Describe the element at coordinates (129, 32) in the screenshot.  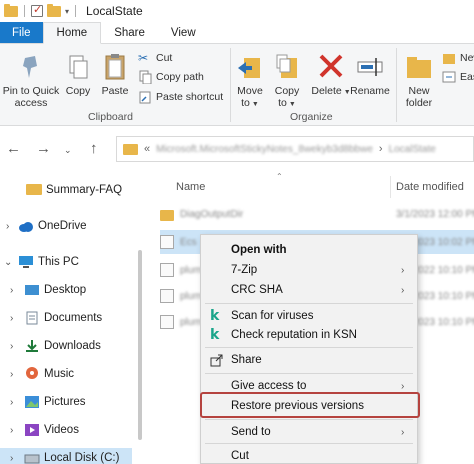
I see `tab-share: Share` at that location.